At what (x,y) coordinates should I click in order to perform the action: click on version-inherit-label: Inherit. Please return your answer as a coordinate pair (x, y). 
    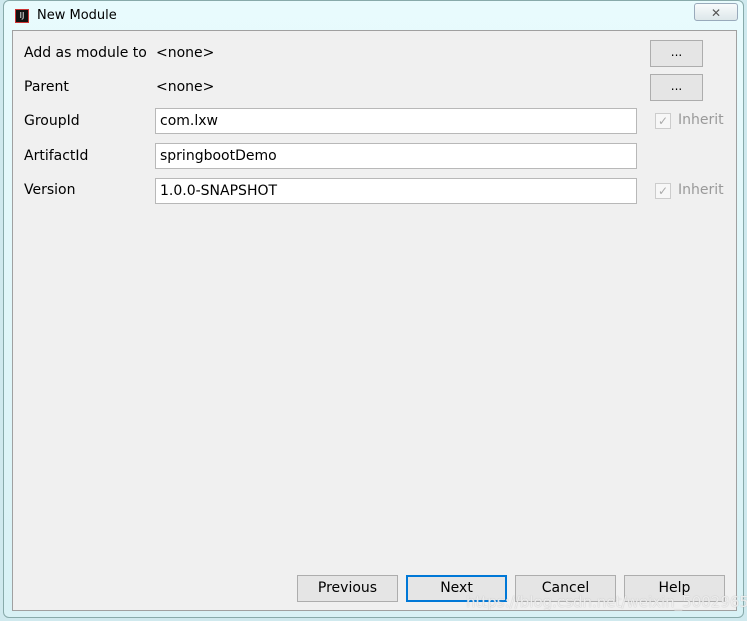
    Looking at the image, I should click on (701, 190).